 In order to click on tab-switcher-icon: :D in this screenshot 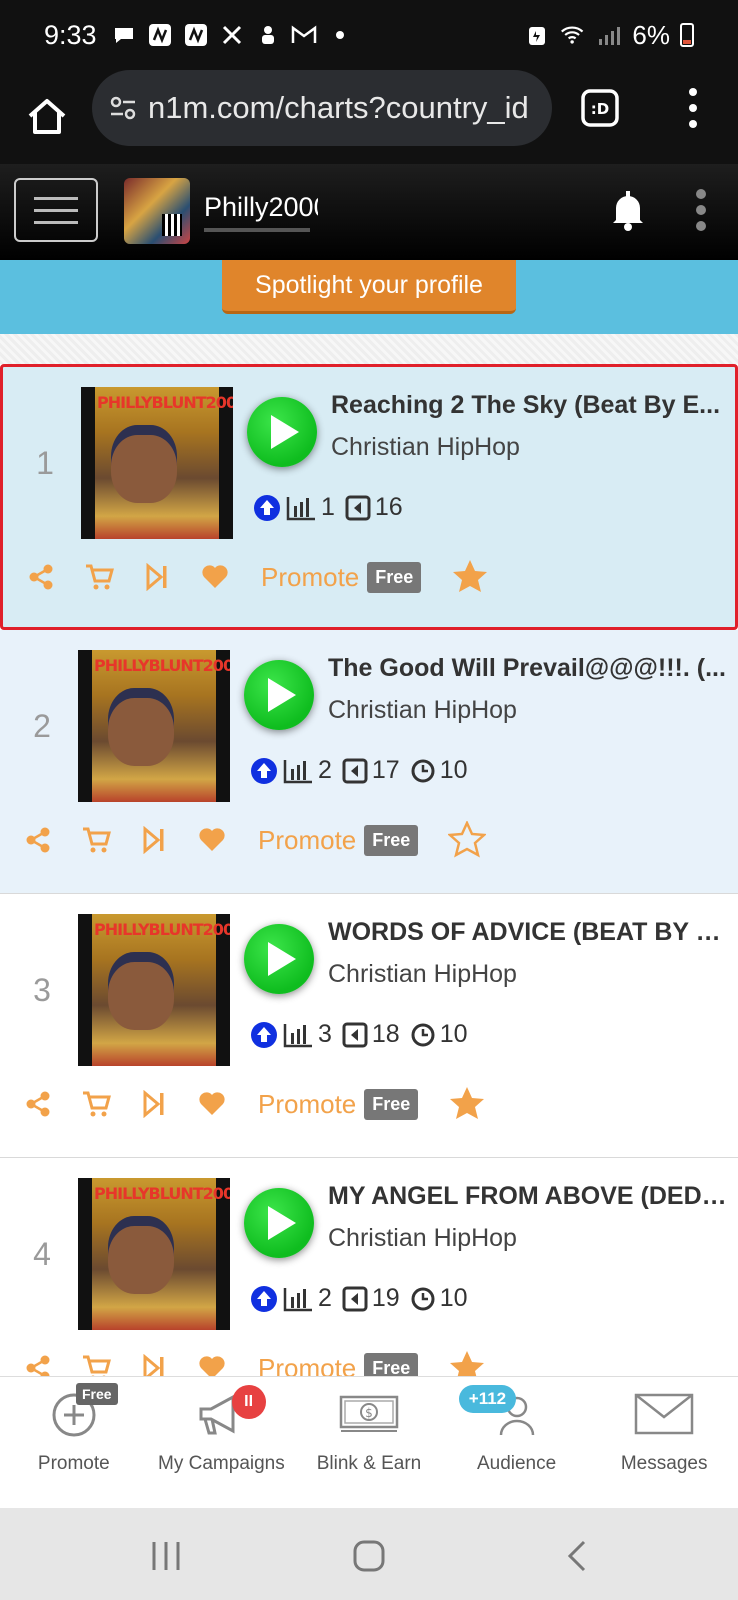, I will do `click(600, 108)`.